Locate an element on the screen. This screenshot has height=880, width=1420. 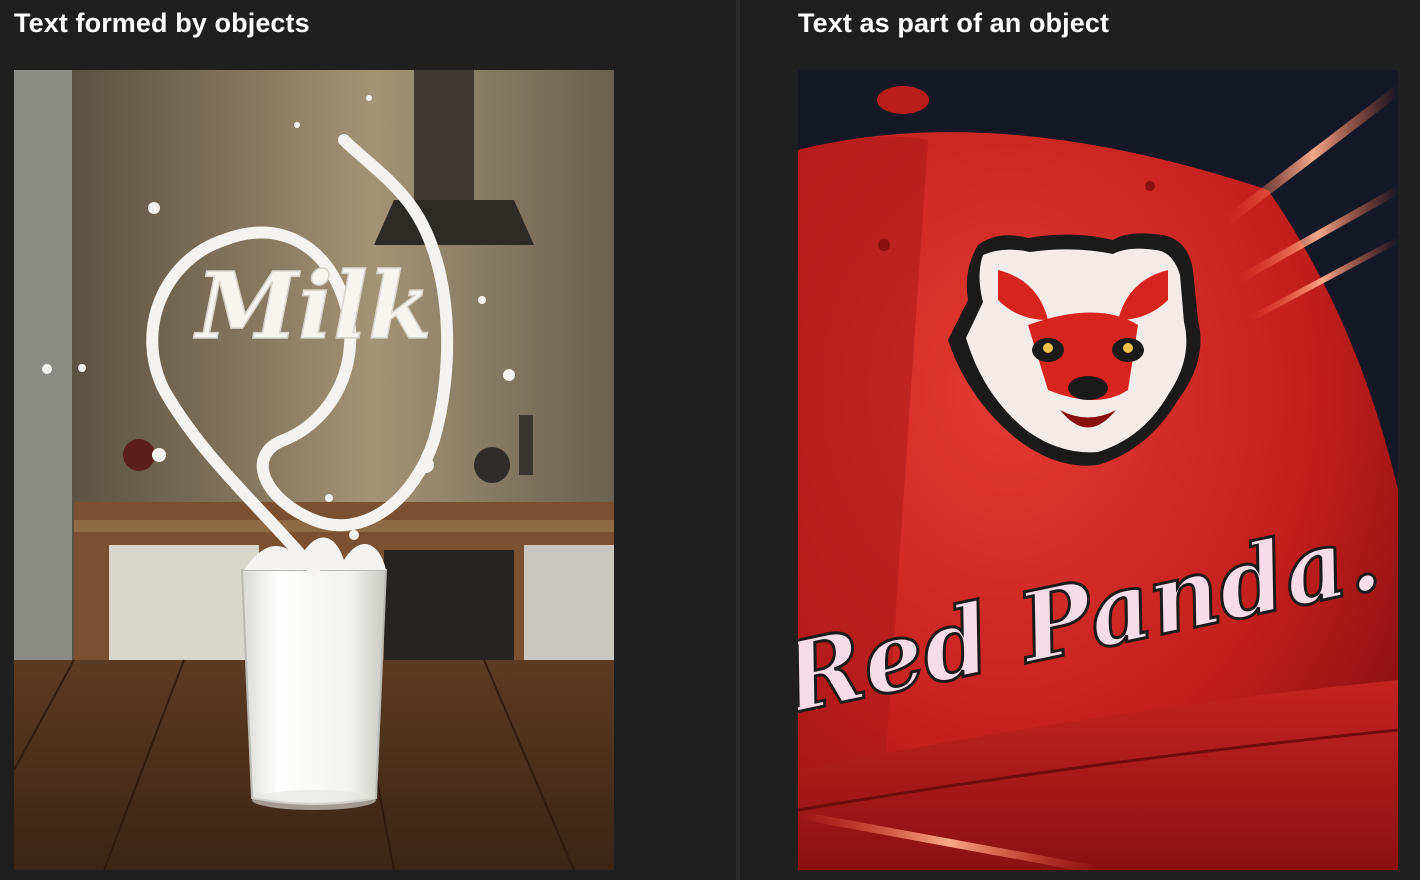
panel-title: Text formed by objects is located at coordinates (162, 23).